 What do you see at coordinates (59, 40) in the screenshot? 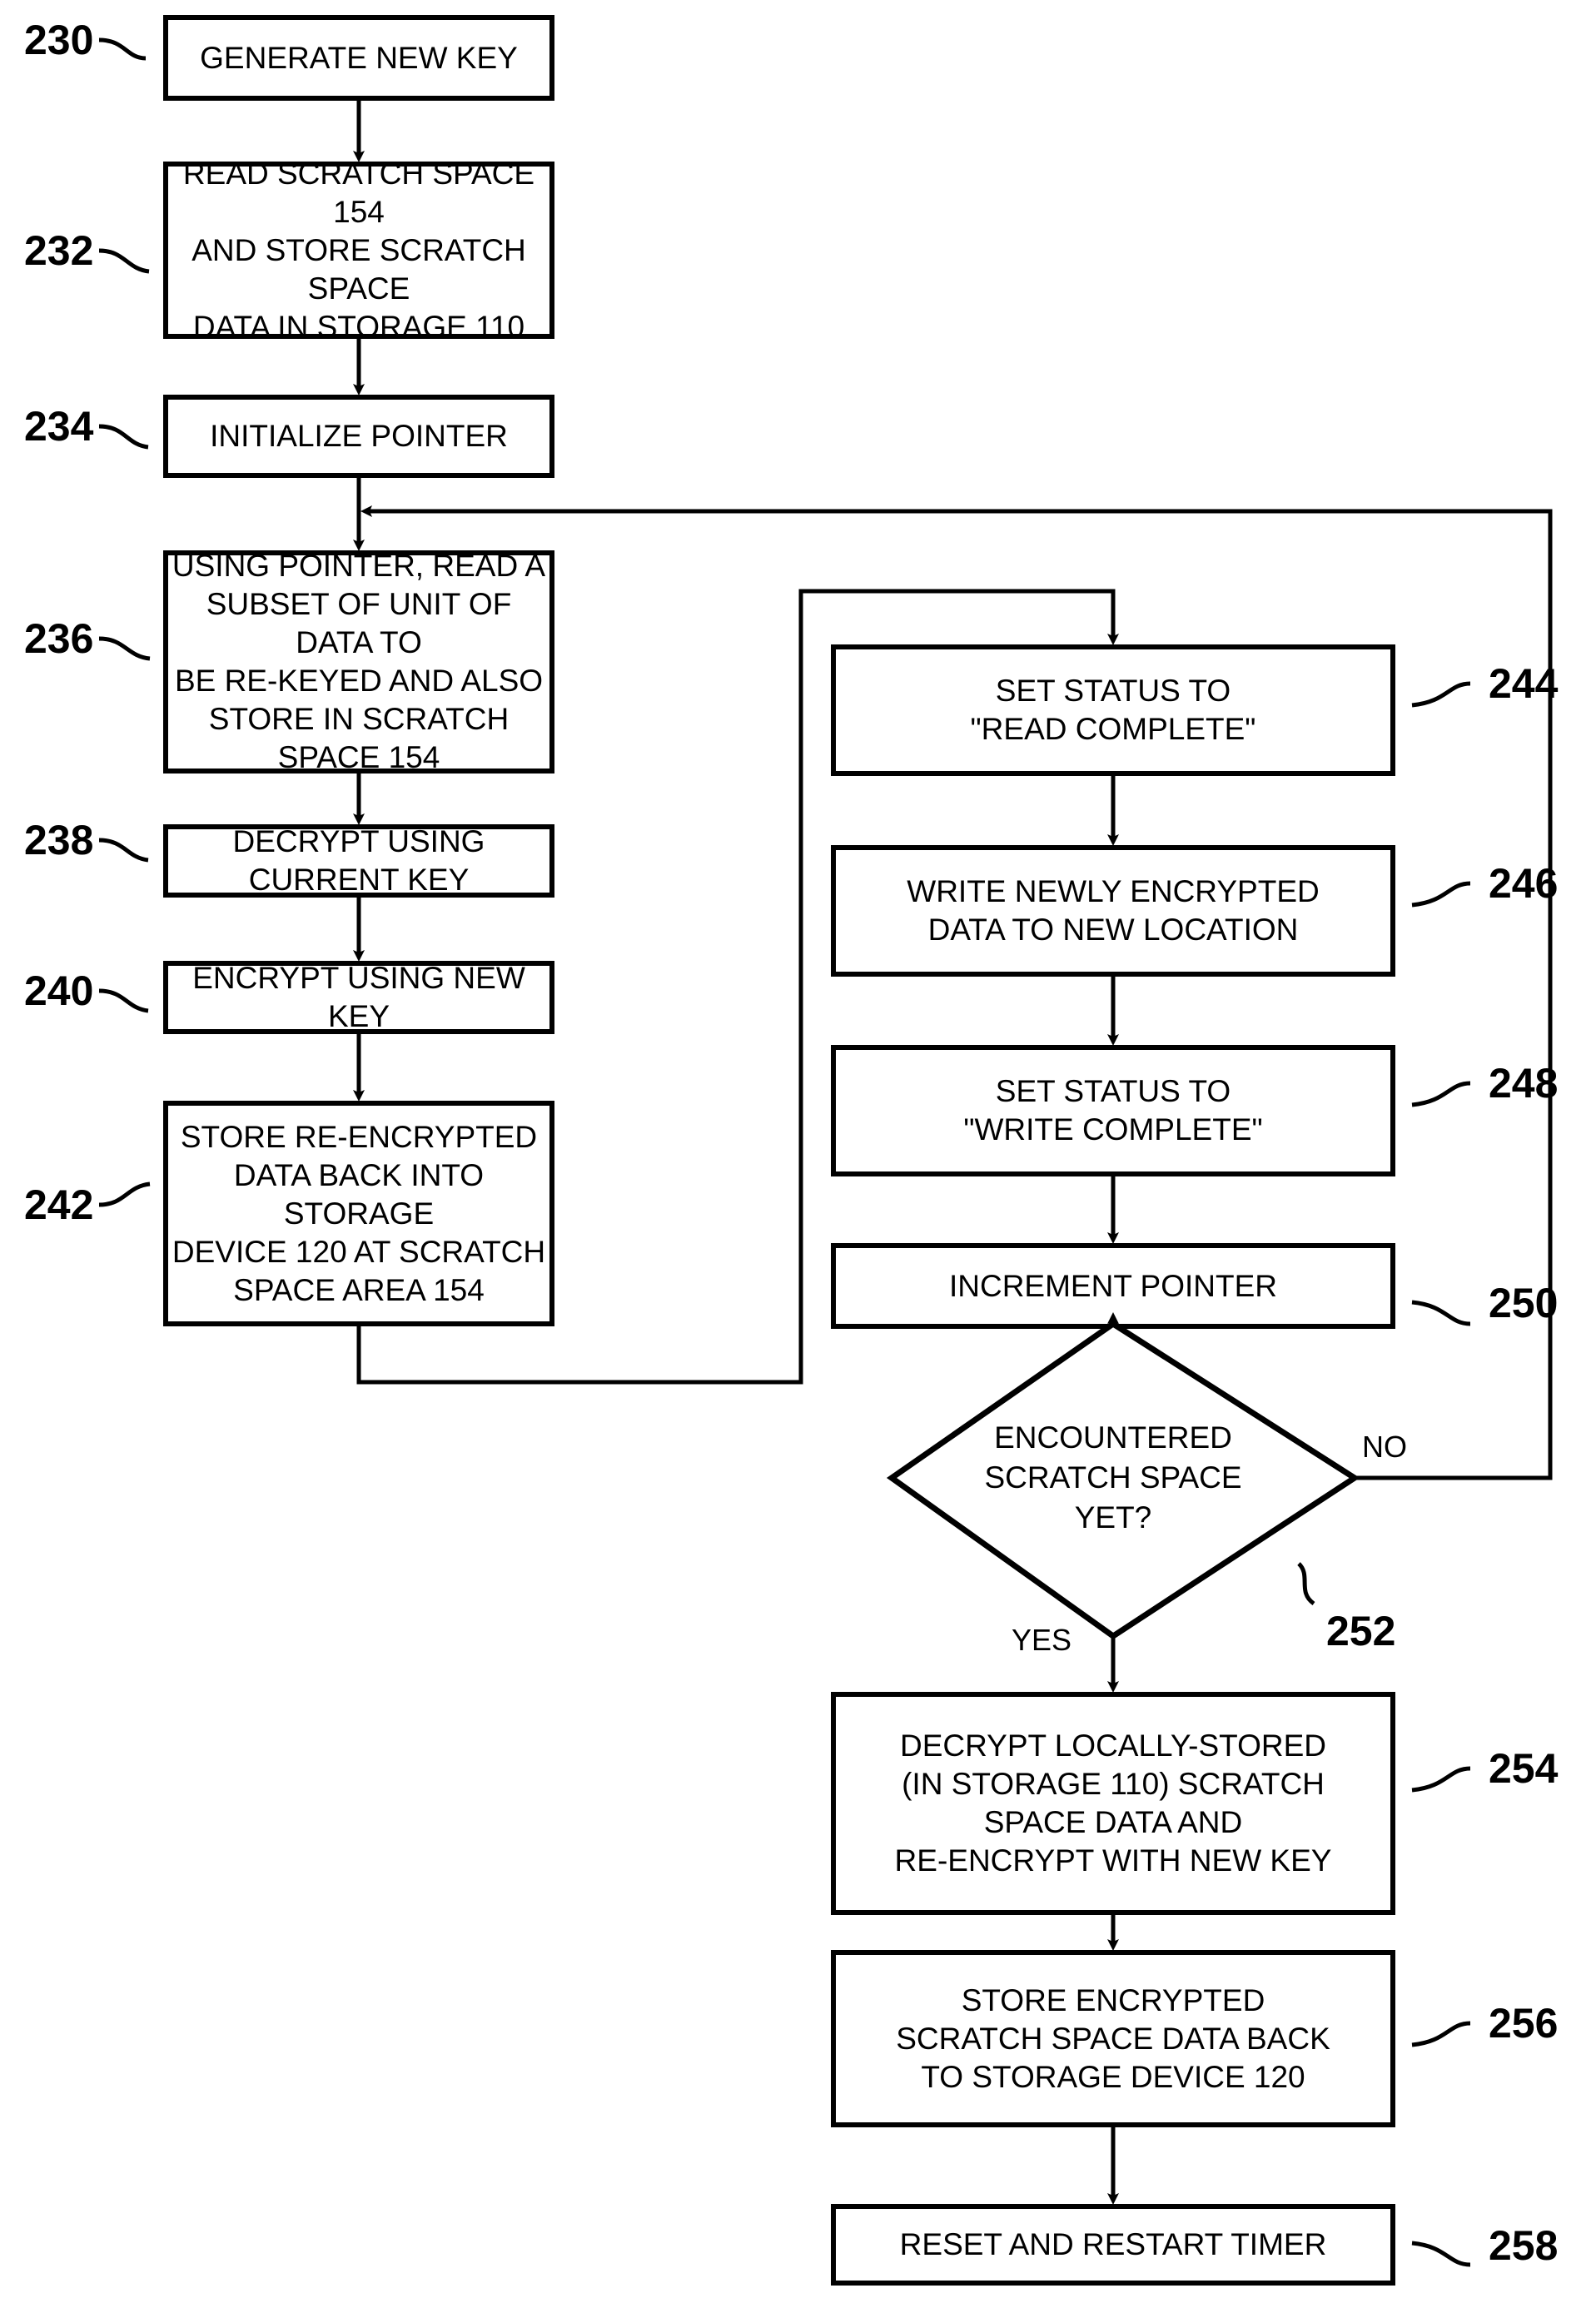
I see `ref-number-230: 230` at bounding box center [59, 40].